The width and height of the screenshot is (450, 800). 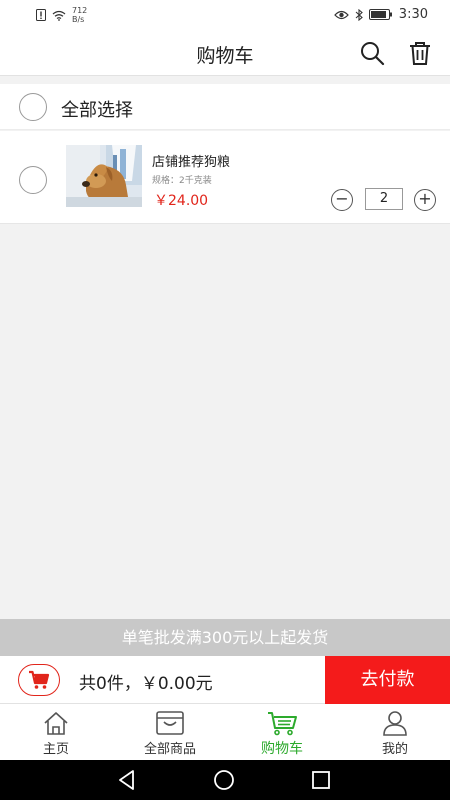 What do you see at coordinates (225, 53) in the screenshot?
I see `header: 购物车` at bounding box center [225, 53].